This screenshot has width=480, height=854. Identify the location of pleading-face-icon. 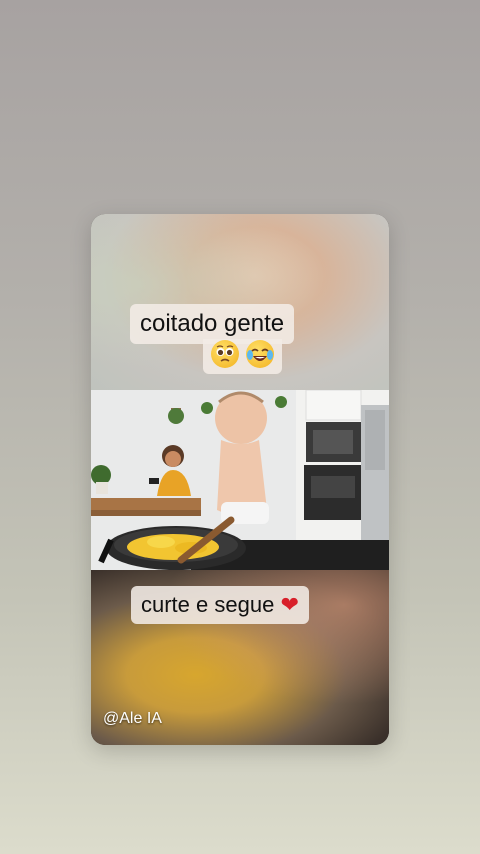
(225, 353).